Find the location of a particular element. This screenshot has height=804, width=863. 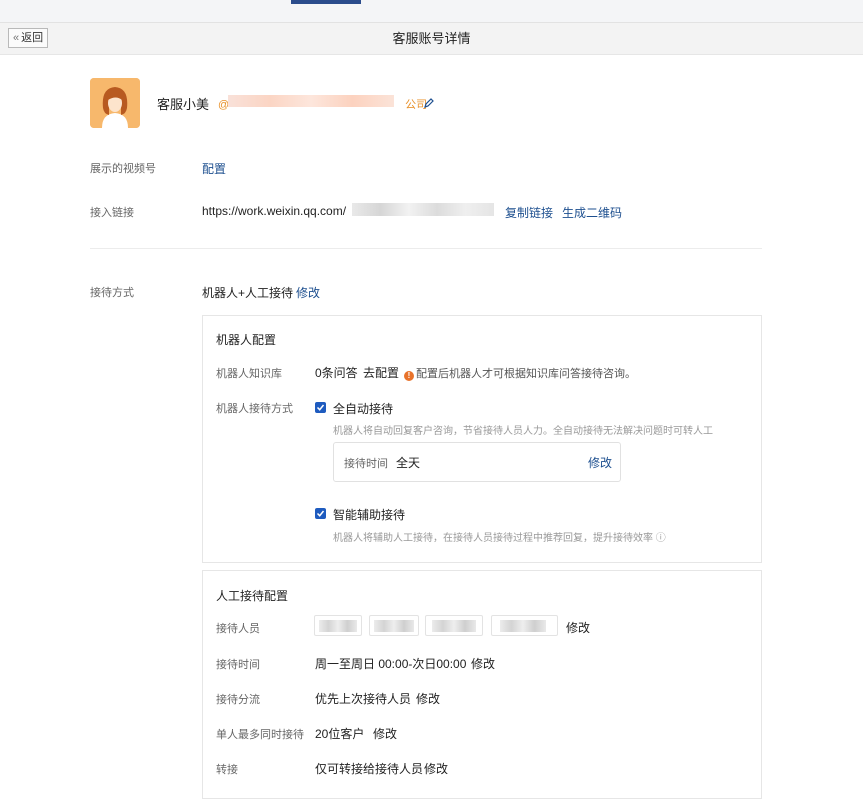

transfer-value: 仅可转接给接待人员 is located at coordinates (369, 769).